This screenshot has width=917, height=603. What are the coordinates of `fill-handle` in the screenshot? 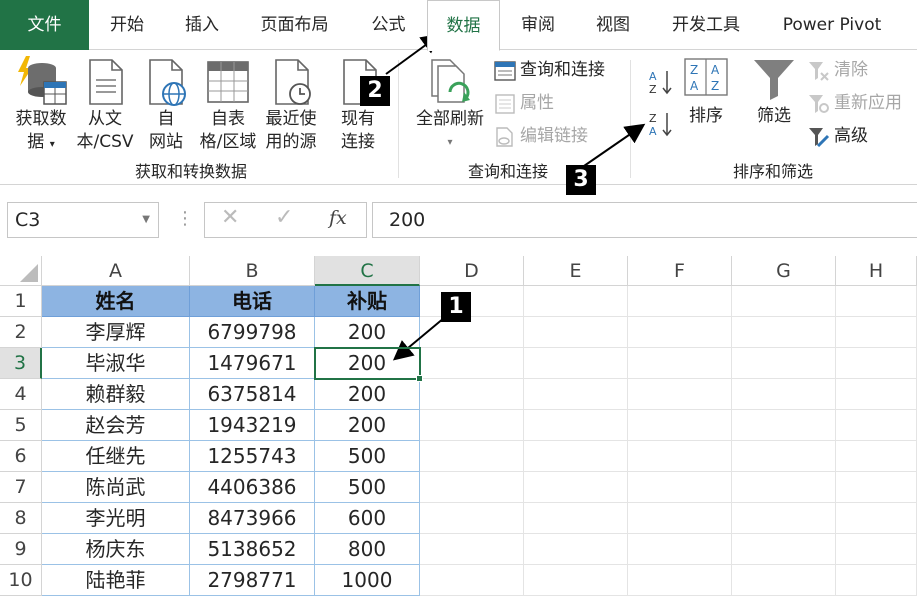 It's located at (419, 378).